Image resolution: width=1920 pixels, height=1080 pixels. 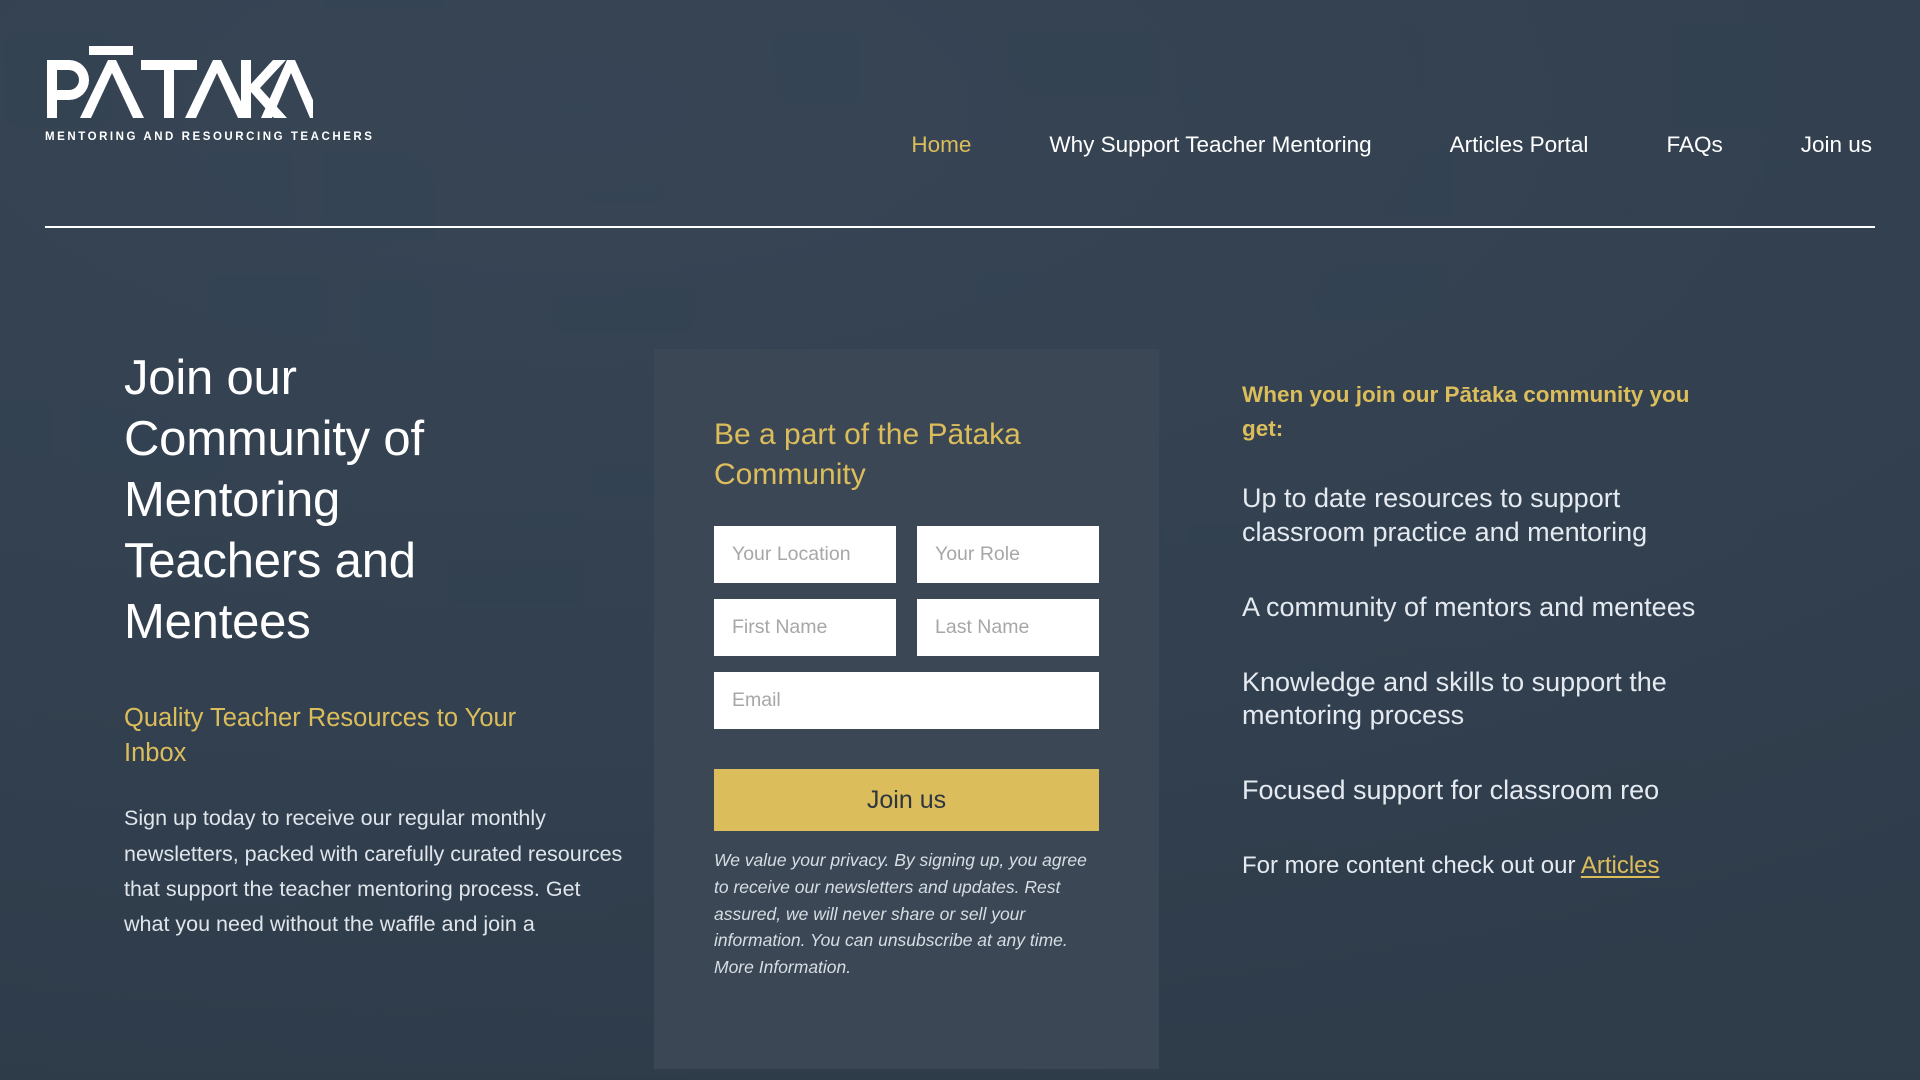 What do you see at coordinates (320, 735) in the screenshot?
I see `hero-subtitle: Quality Teacher Resources to Your Inbox` at bounding box center [320, 735].